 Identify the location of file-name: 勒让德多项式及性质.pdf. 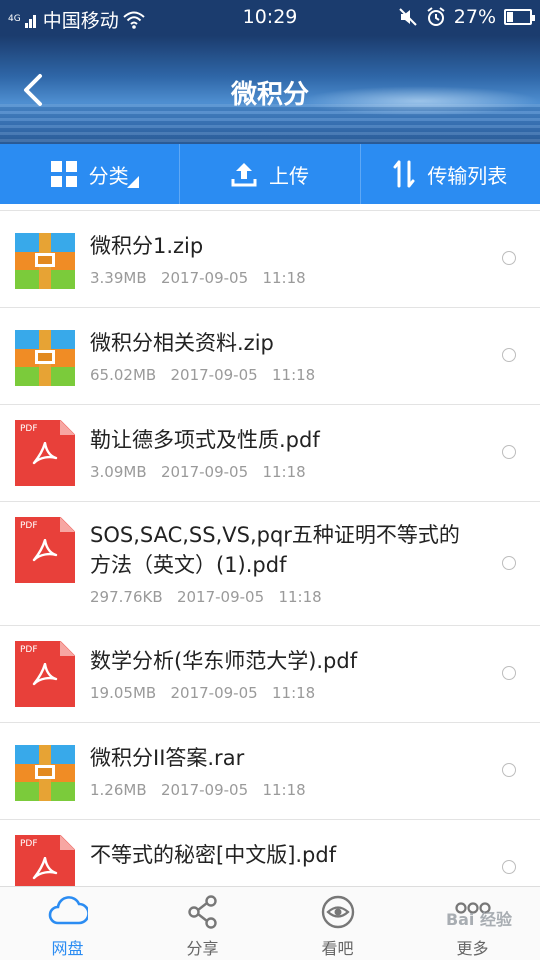
(205, 440).